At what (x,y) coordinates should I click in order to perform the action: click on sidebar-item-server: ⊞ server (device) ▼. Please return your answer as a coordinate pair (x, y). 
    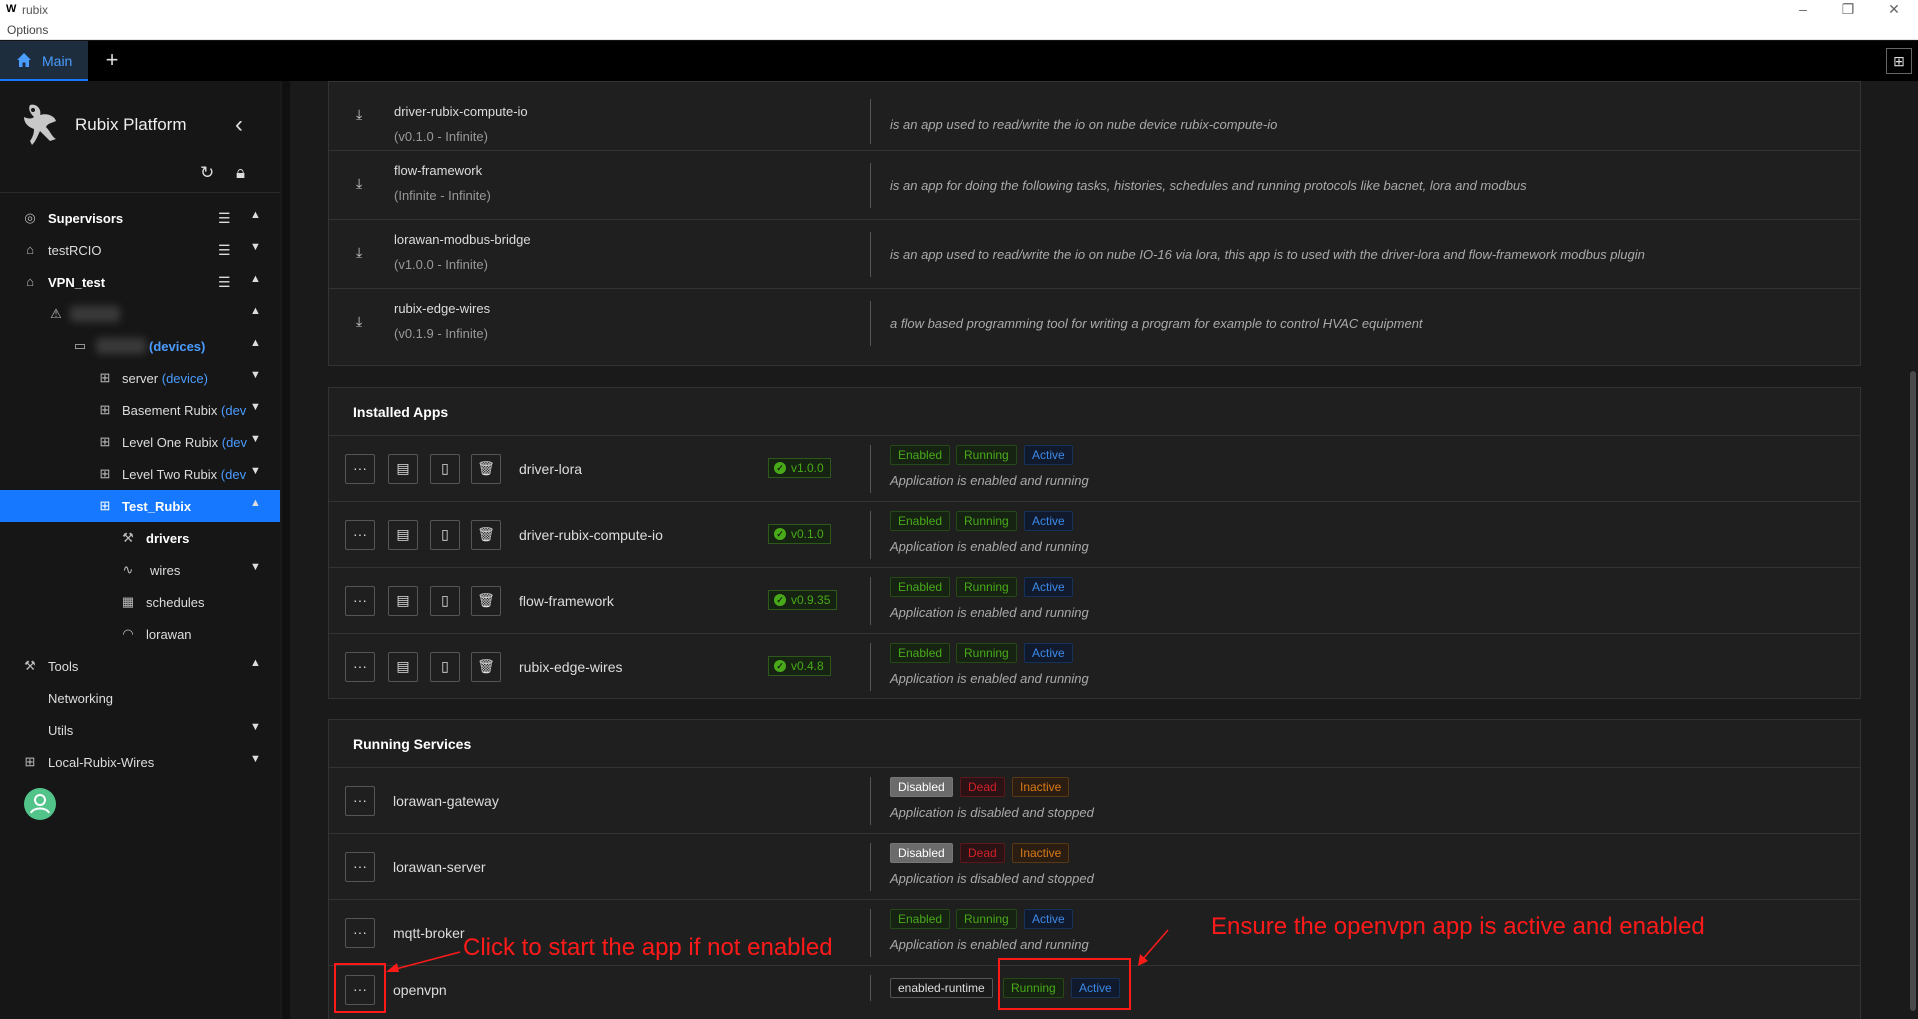
    Looking at the image, I should click on (140, 378).